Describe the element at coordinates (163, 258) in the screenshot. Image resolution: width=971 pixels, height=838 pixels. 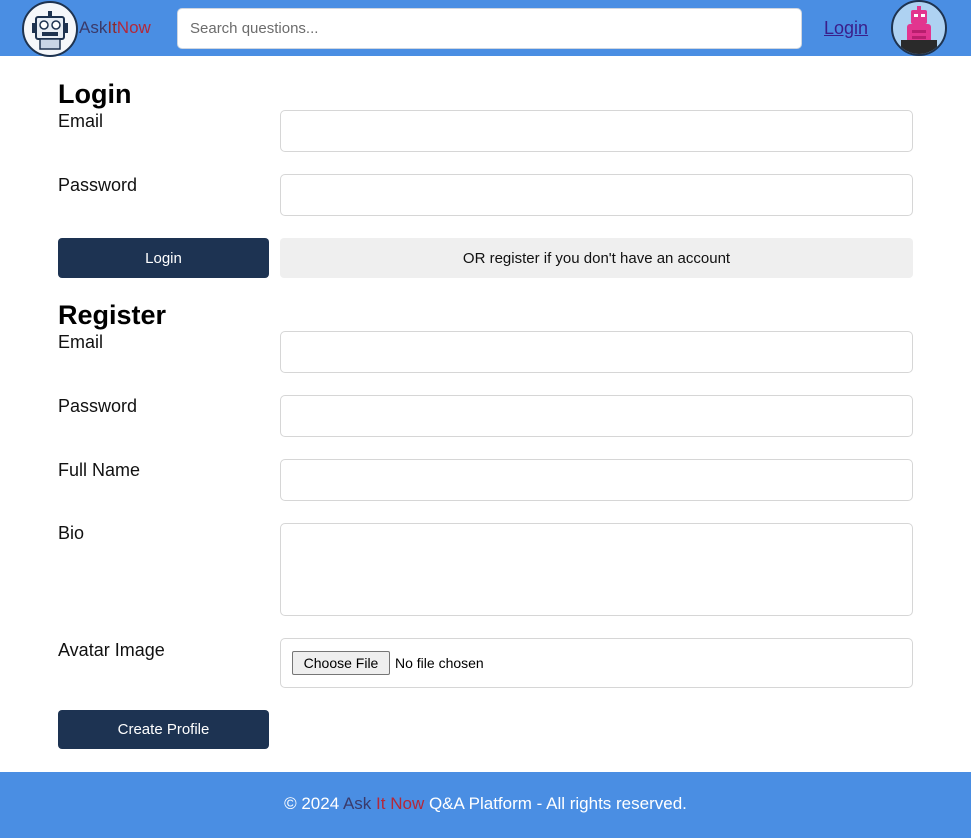
I see `login-button: Login` at that location.